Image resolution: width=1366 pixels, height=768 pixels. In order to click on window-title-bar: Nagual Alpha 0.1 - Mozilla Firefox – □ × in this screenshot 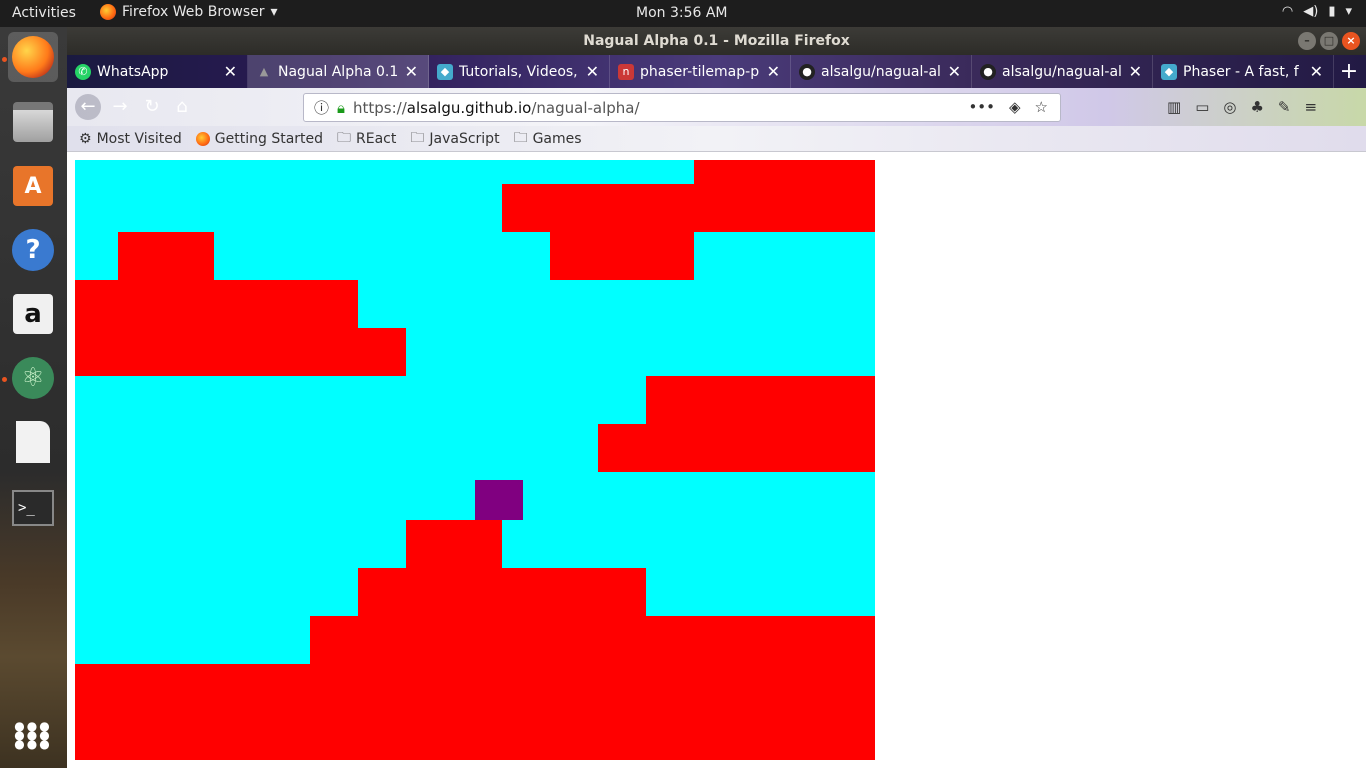, I will do `click(716, 41)`.